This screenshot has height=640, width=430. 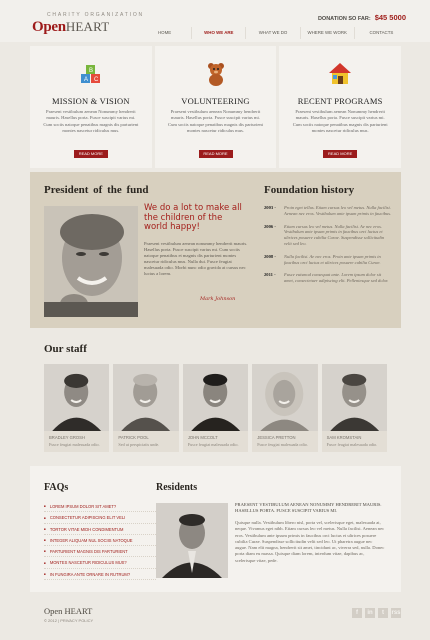 I want to click on faq-link: LOREM IPSUM DOLOR SIT AMET?, so click(x=100, y=507).